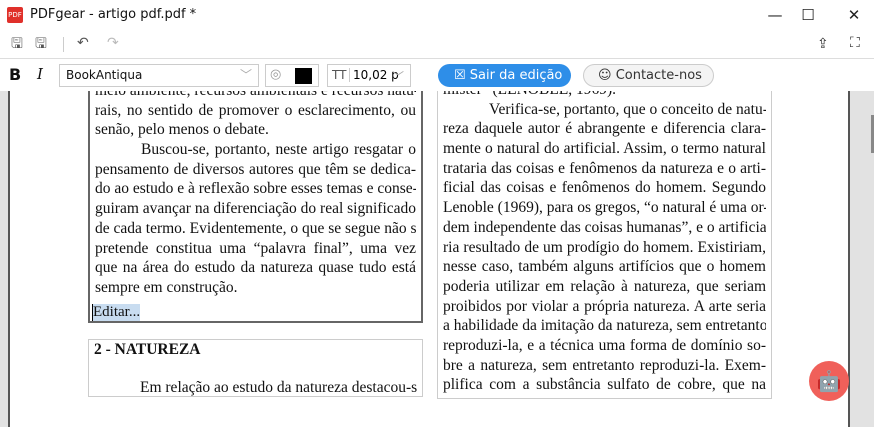 The width and height of the screenshot is (874, 427). I want to click on color-swatch, so click(303, 76).